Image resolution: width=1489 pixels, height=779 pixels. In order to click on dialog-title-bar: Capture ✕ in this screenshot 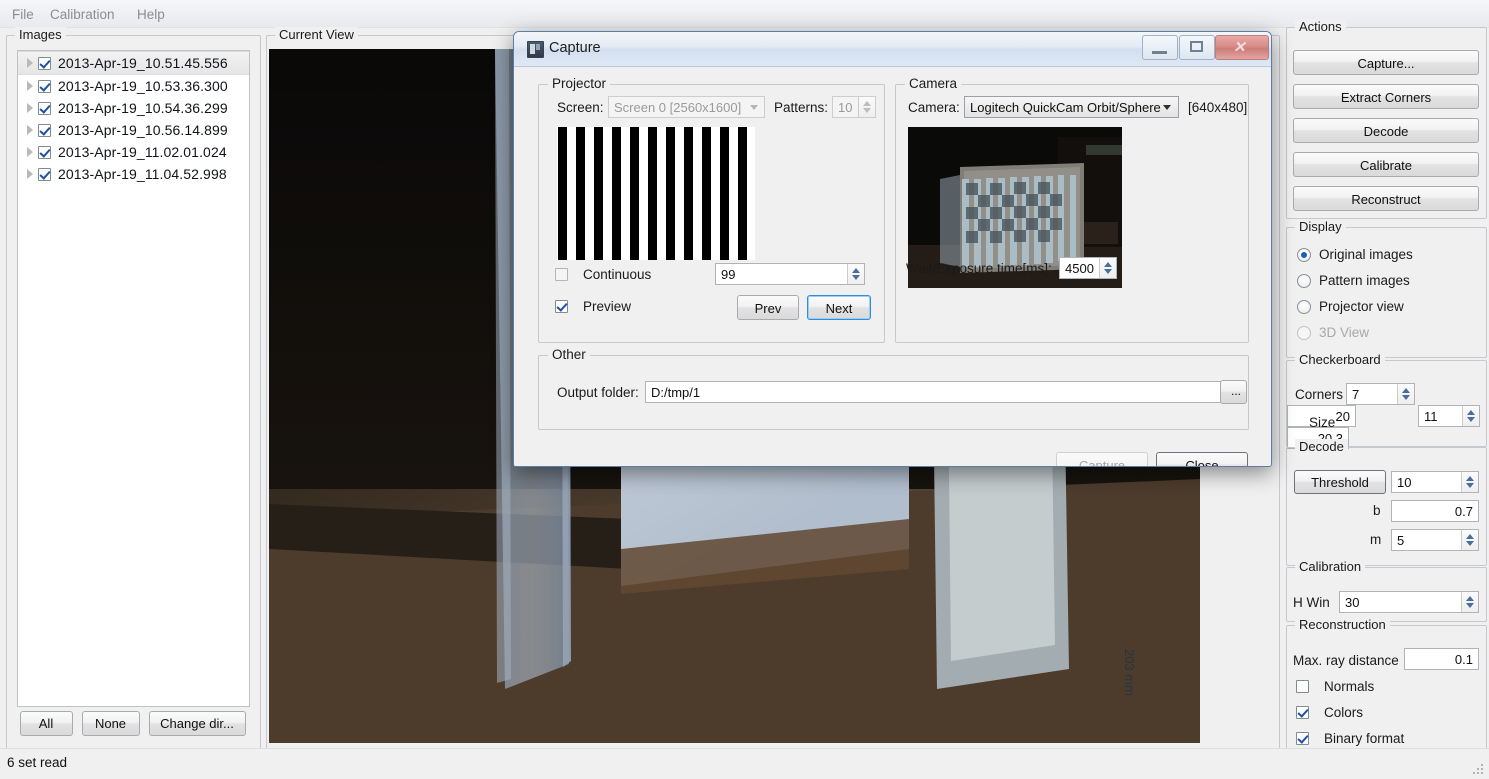, I will do `click(892, 49)`.